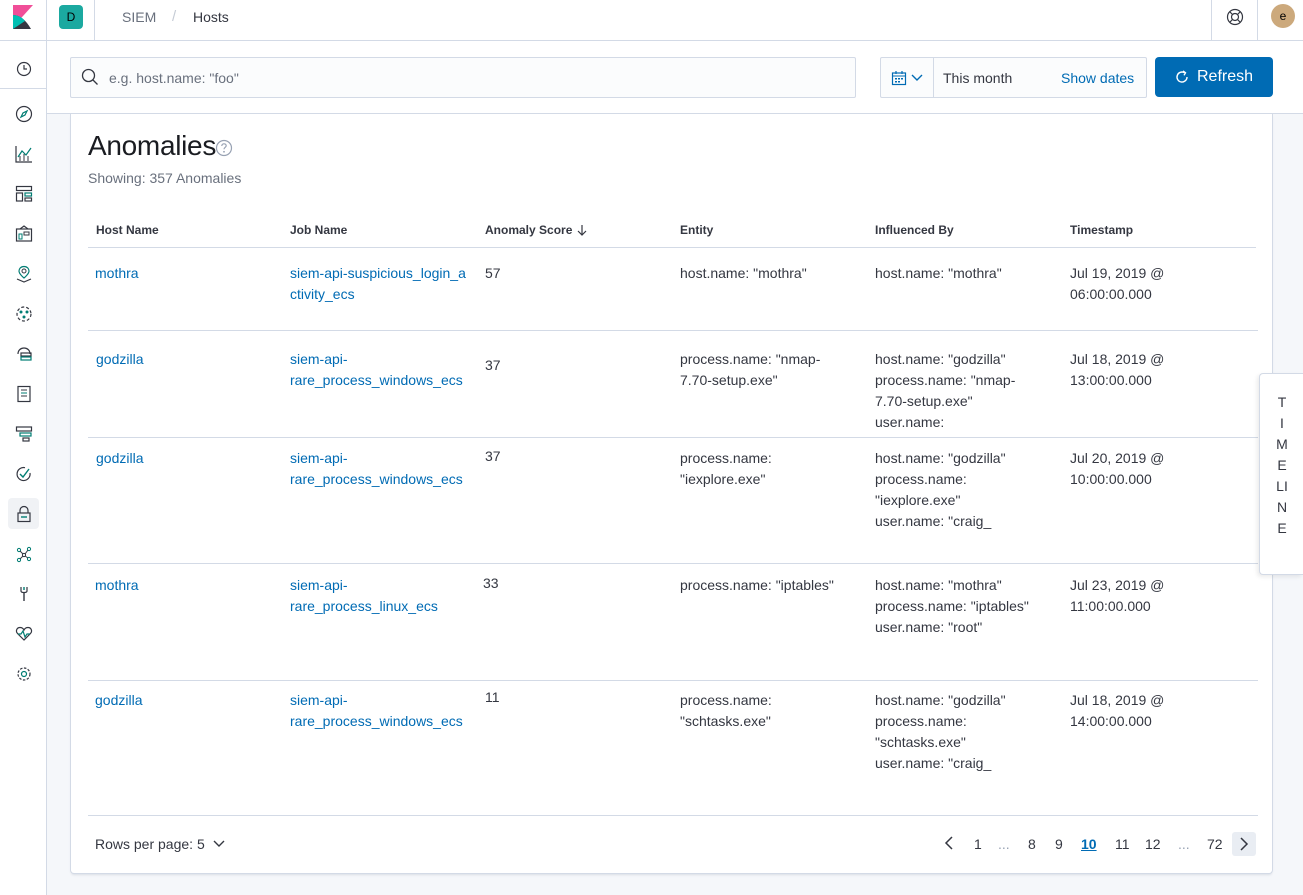 The width and height of the screenshot is (1303, 895). I want to click on search-field, so click(463, 77).